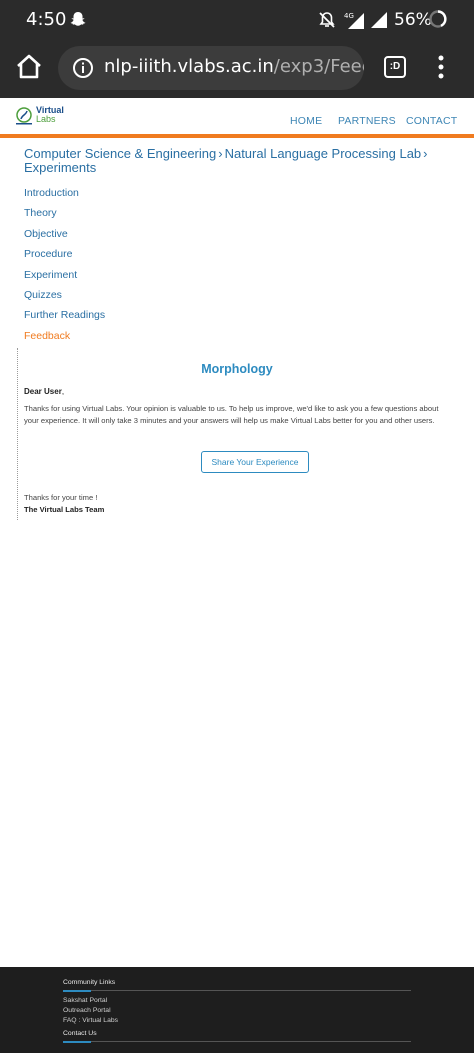  I want to click on tab-switcher-button: :D, so click(395, 67).